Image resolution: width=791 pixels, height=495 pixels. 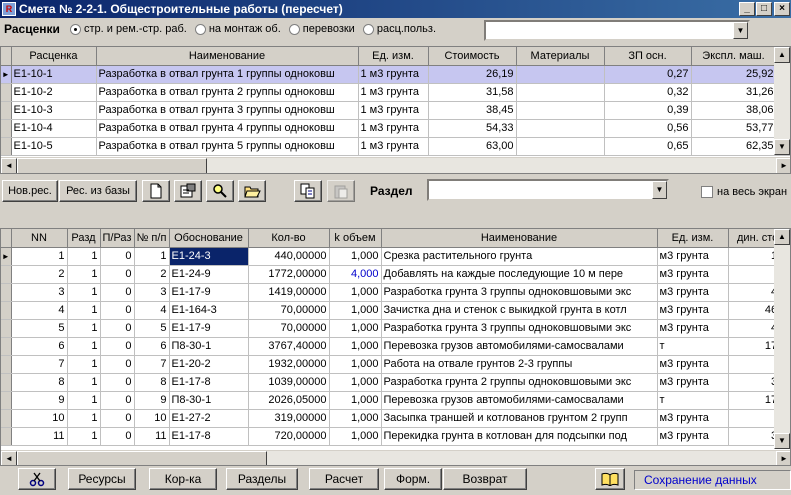 What do you see at coordinates (117, 238) in the screenshot?
I see `column-header: П/Раз` at bounding box center [117, 238].